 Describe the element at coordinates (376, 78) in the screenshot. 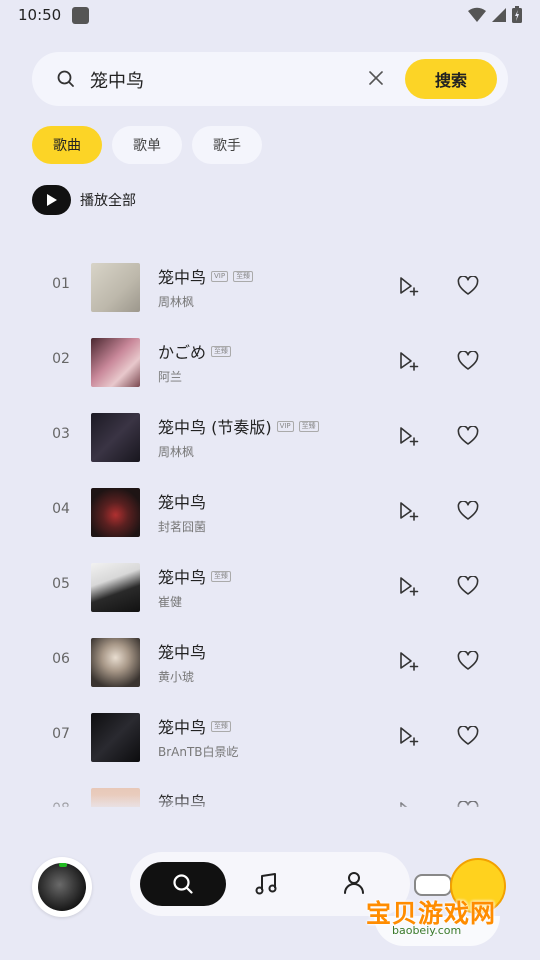

I see `clear-icon` at that location.